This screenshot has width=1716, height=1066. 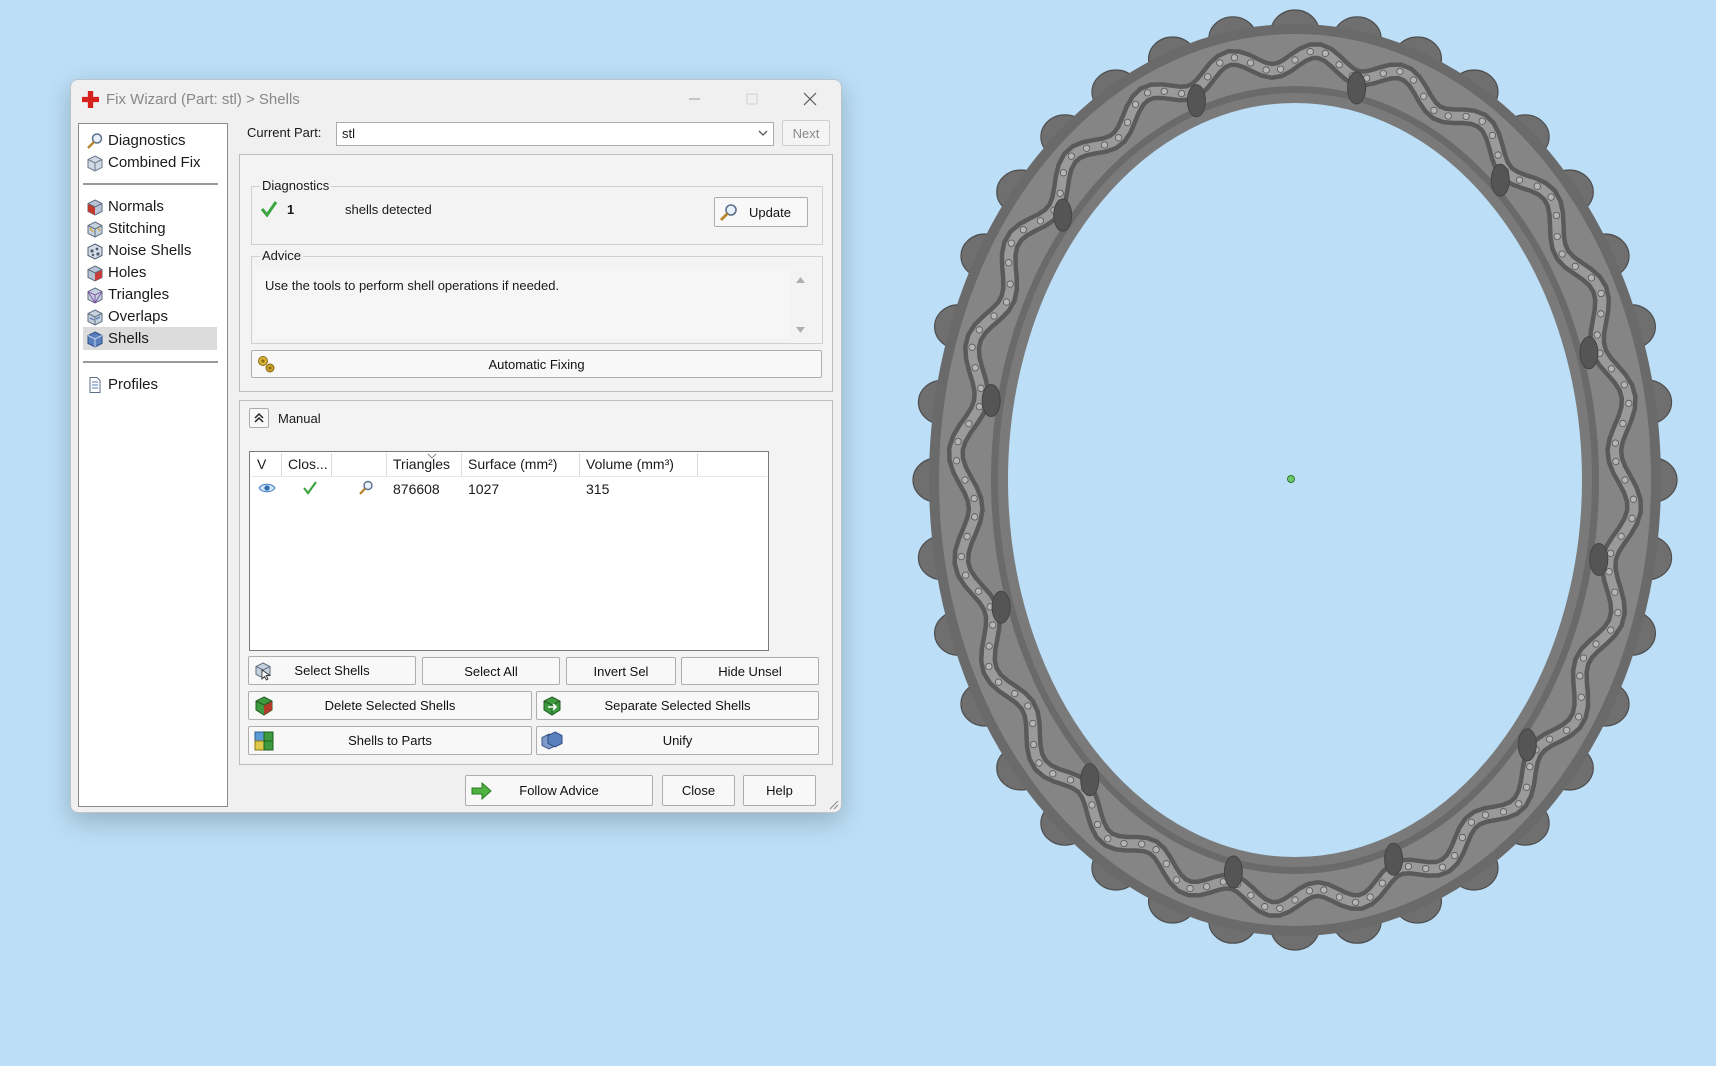 What do you see at coordinates (127, 272) in the screenshot?
I see `nav-item-label: Holes` at bounding box center [127, 272].